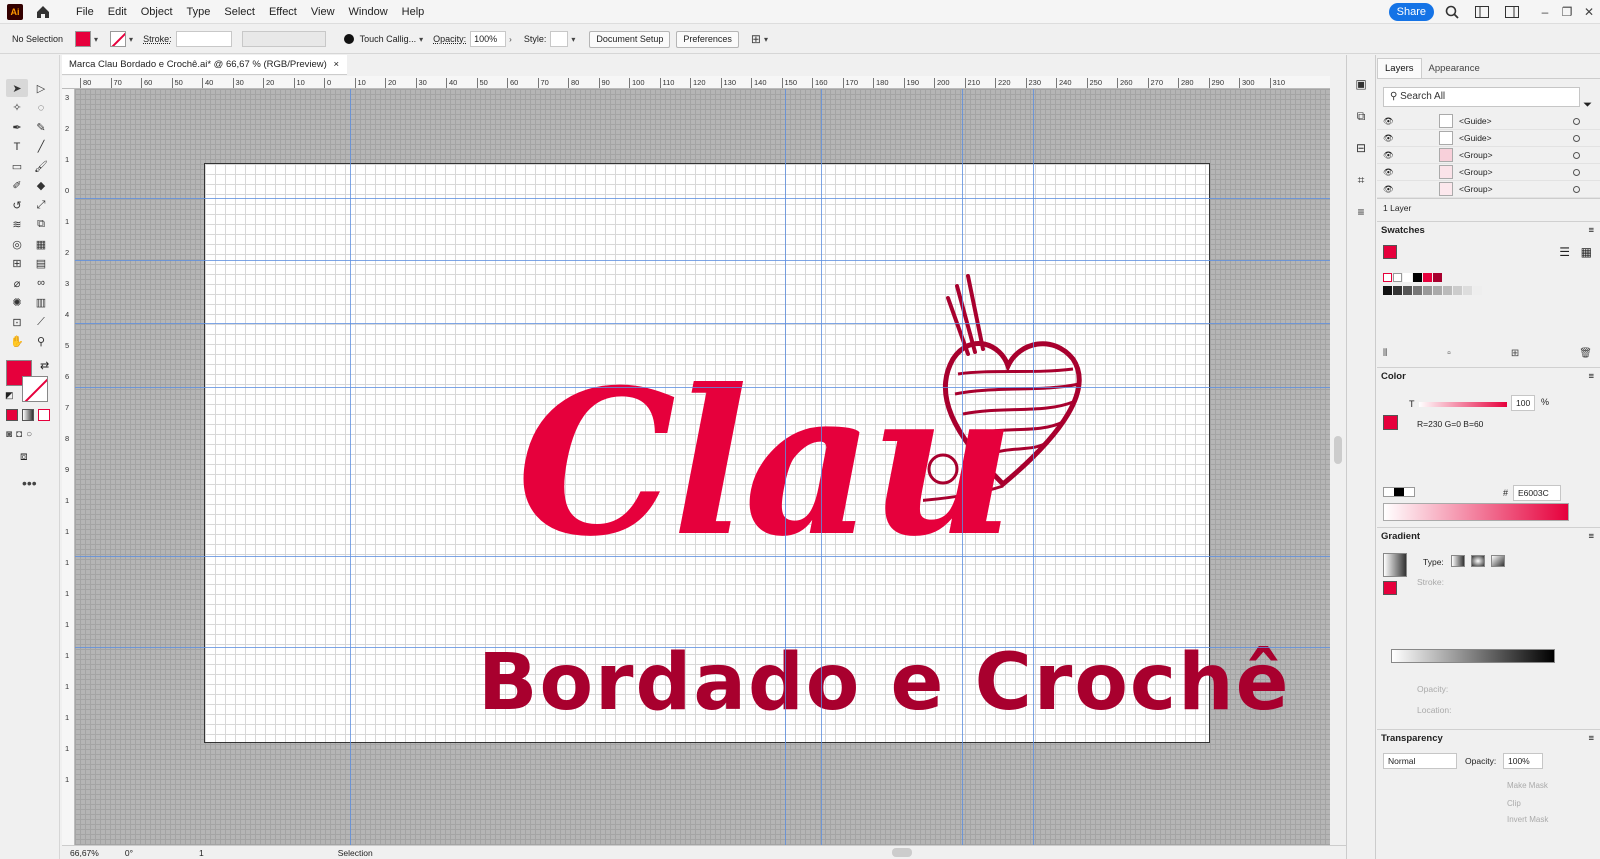 This screenshot has width=1600, height=859. What do you see at coordinates (19, 434) in the screenshot?
I see `draw-behind-icon: ◘` at bounding box center [19, 434].